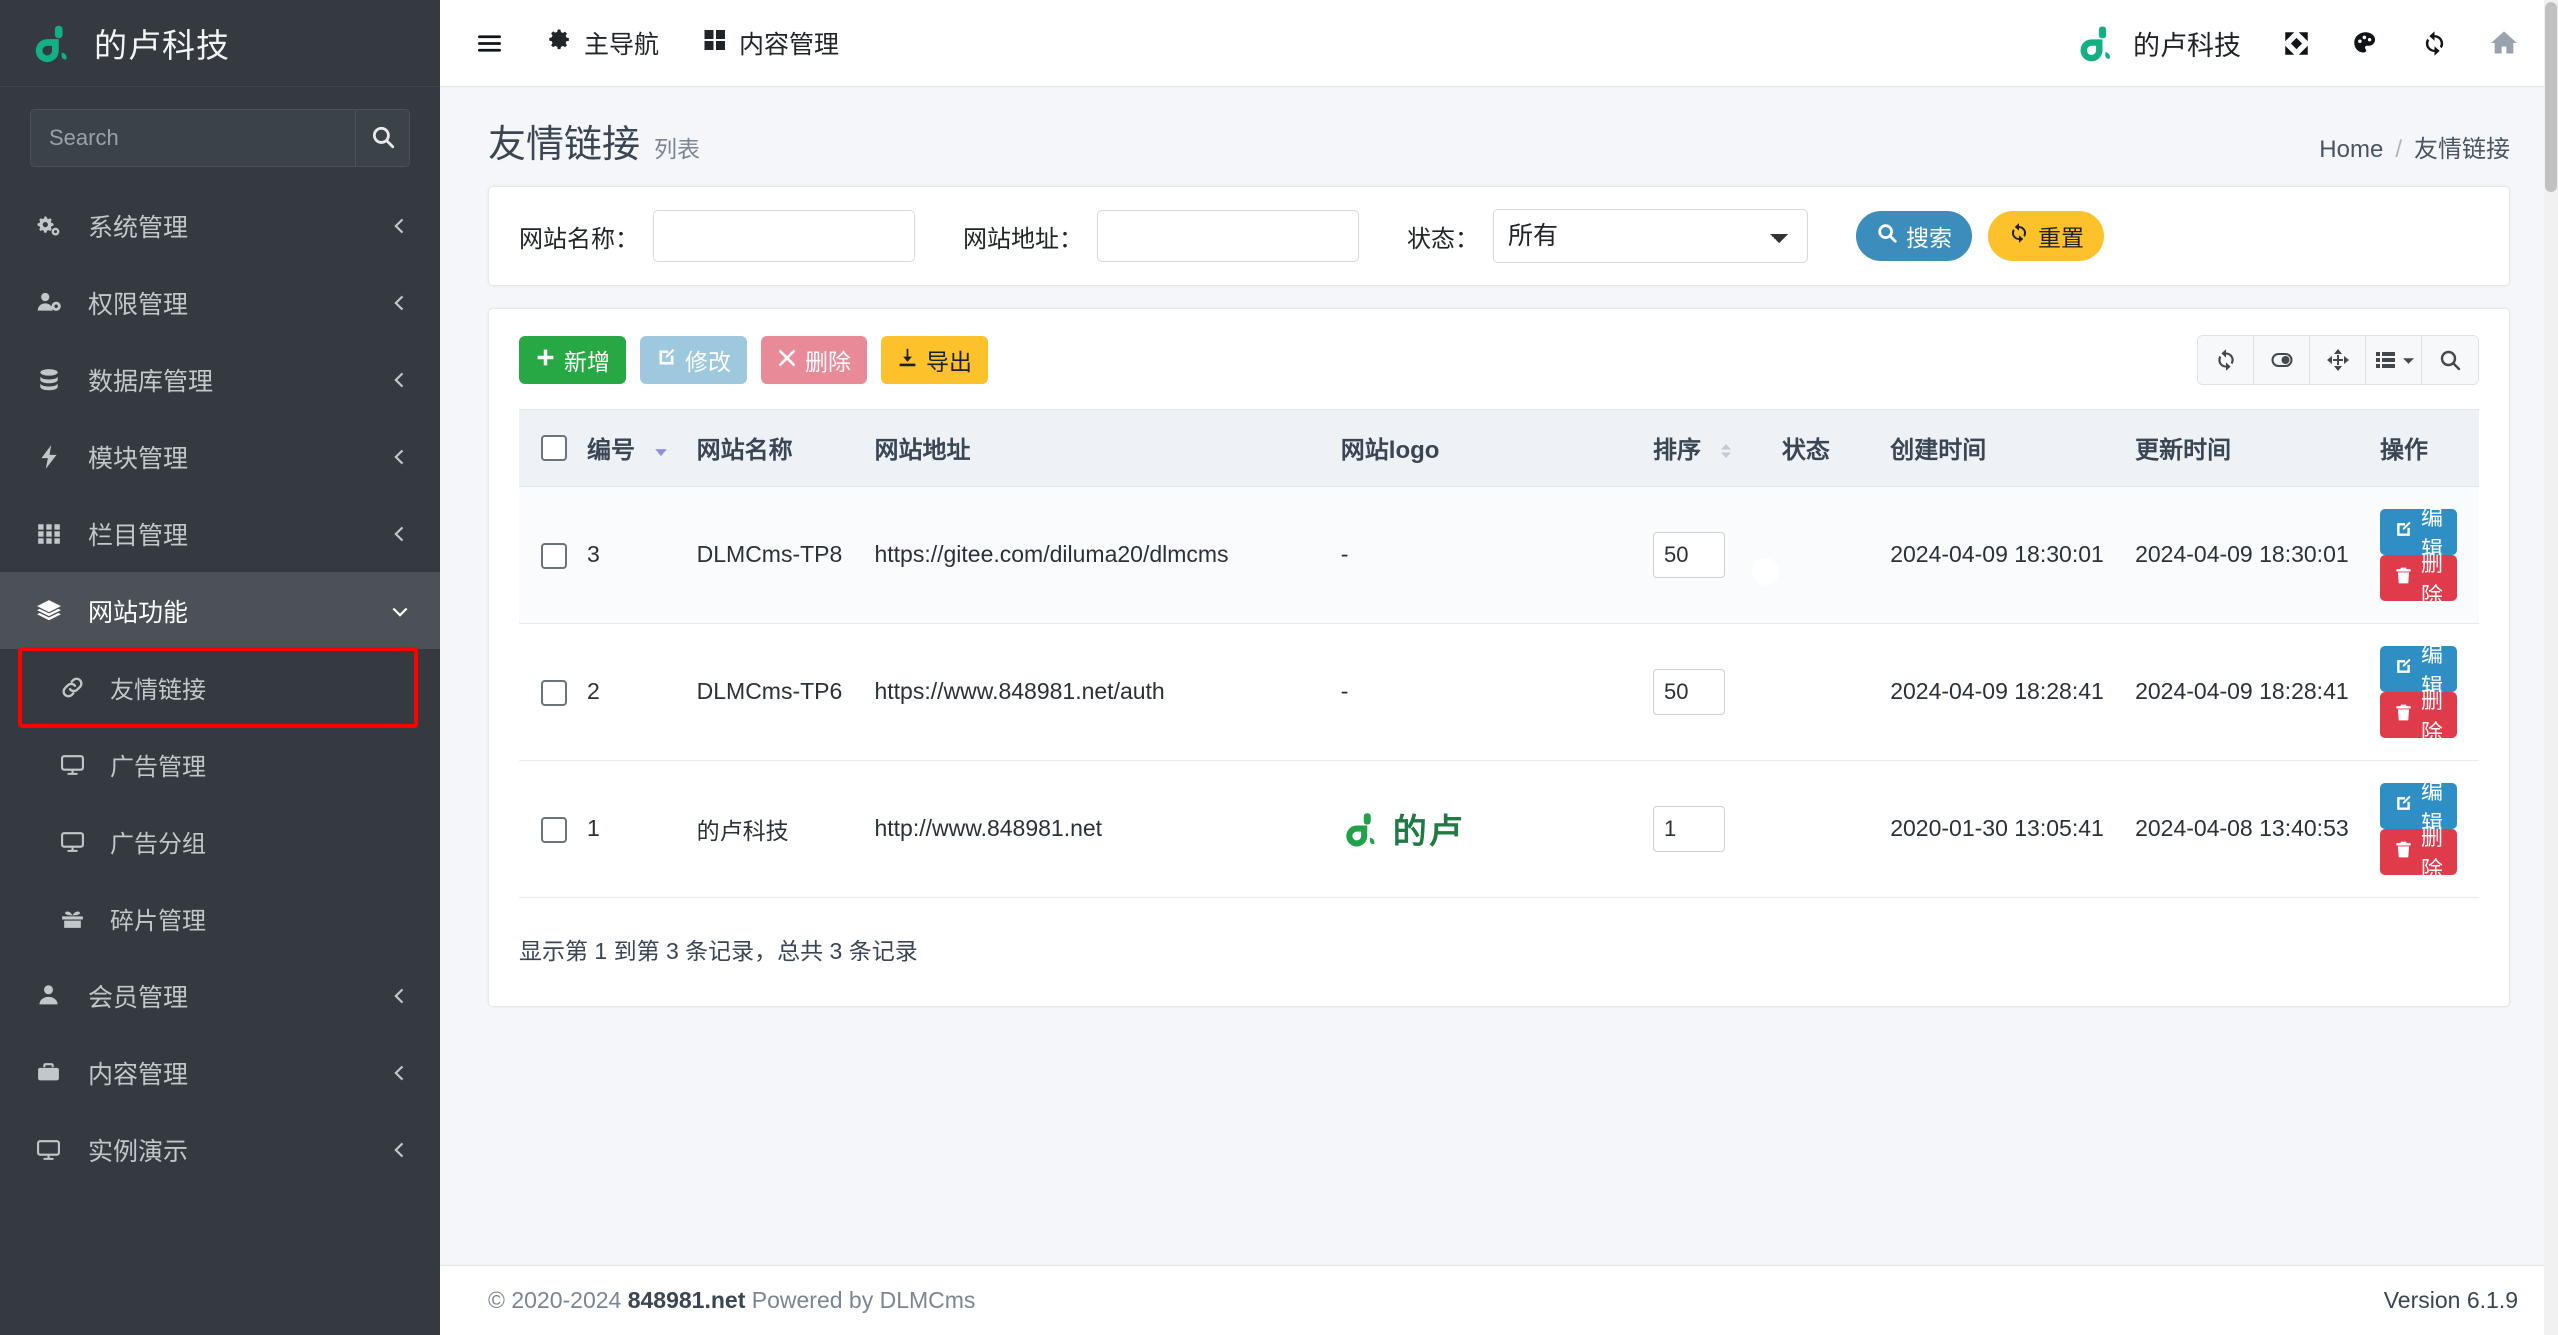 Image resolution: width=2558 pixels, height=1335 pixels. Describe the element at coordinates (1362, 829) in the screenshot. I see `dilu-logo-icon` at that location.